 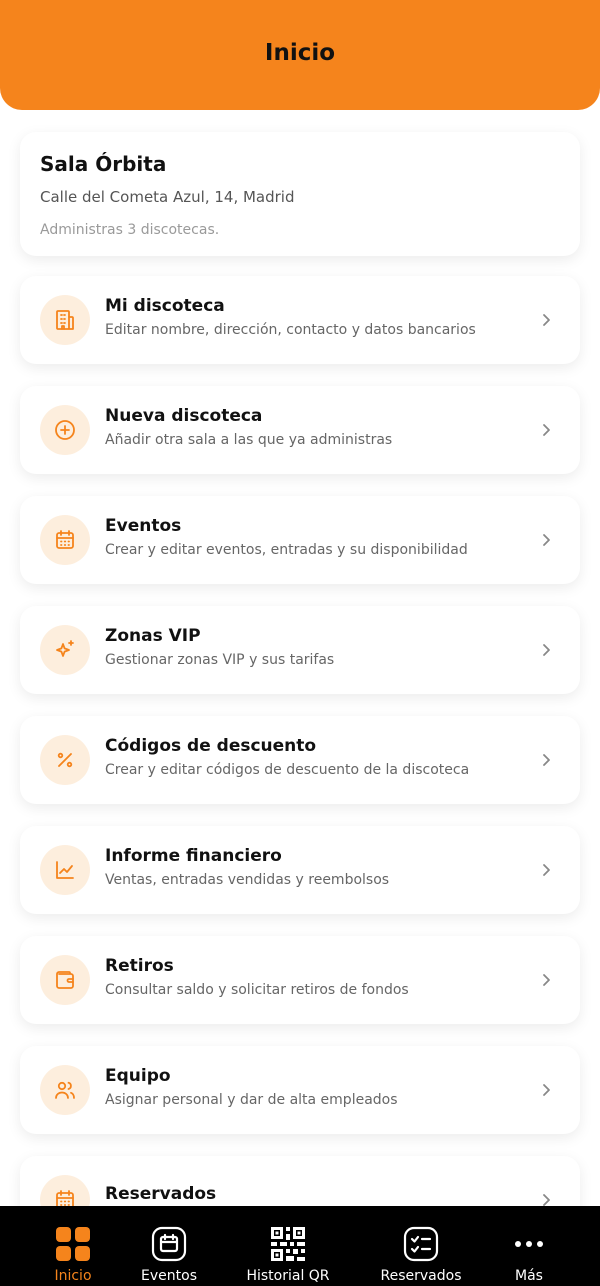 I want to click on users-icon, so click(x=65, y=1090).